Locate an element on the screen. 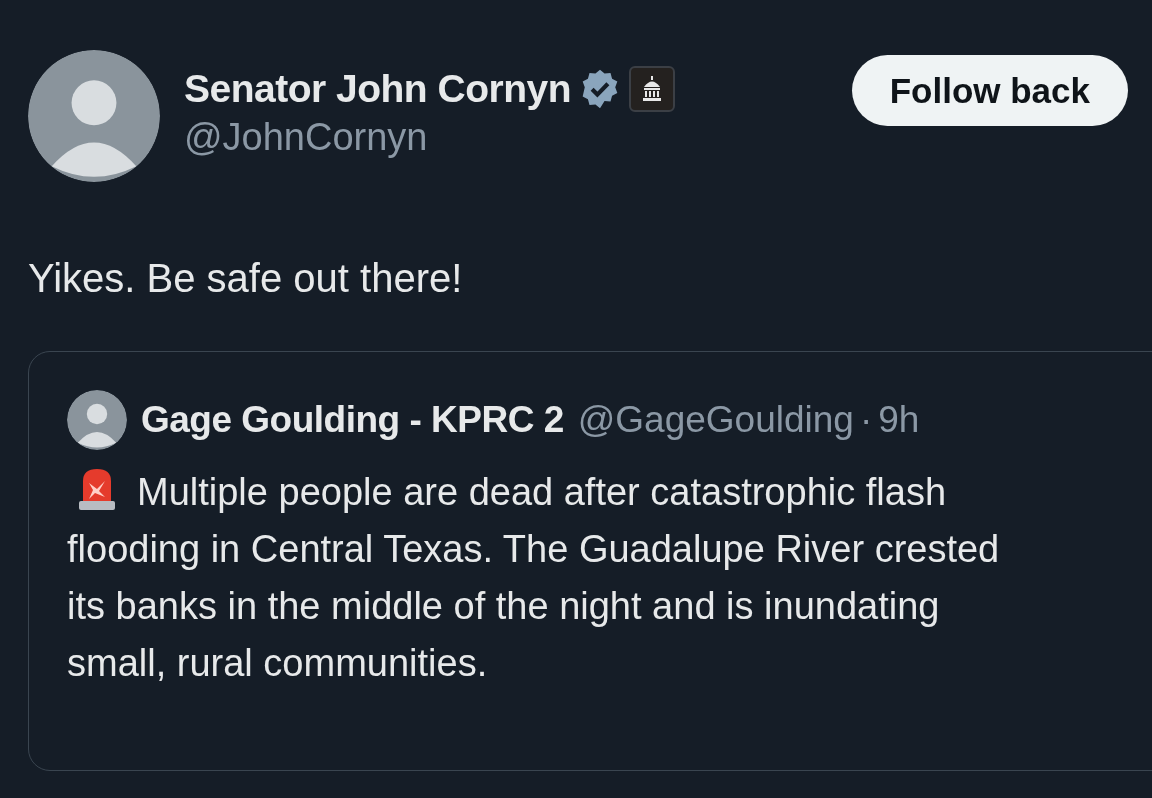 The width and height of the screenshot is (1152, 798). author-name: Senator John Cornyn is located at coordinates (378, 89).